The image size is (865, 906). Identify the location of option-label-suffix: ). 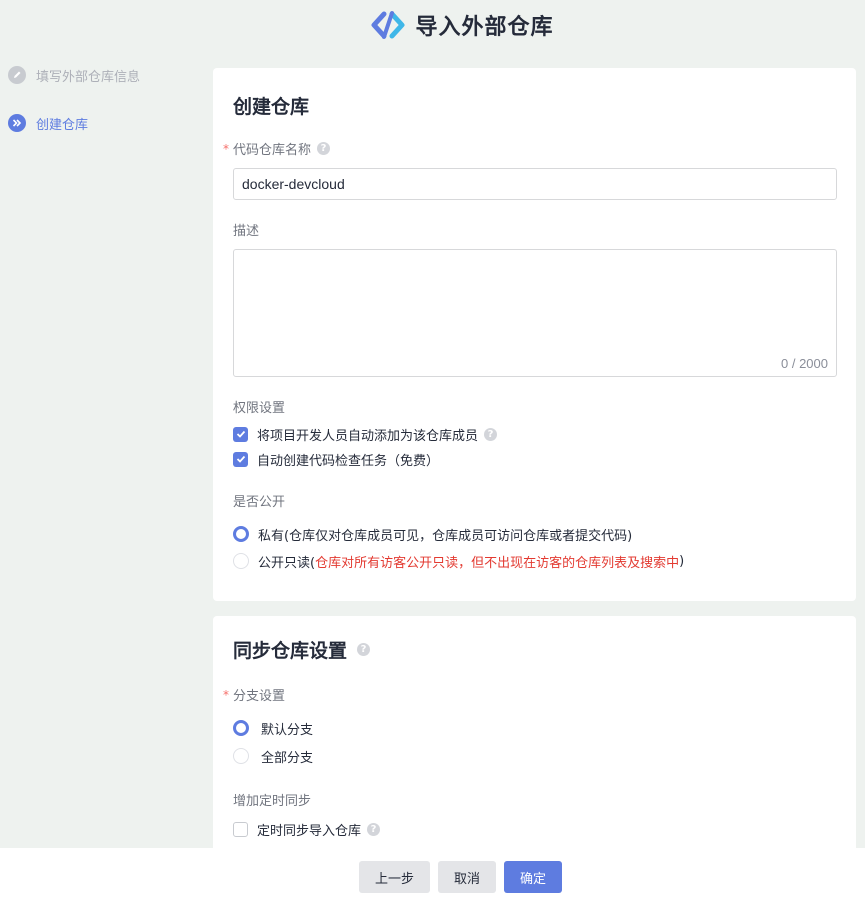
(682, 561).